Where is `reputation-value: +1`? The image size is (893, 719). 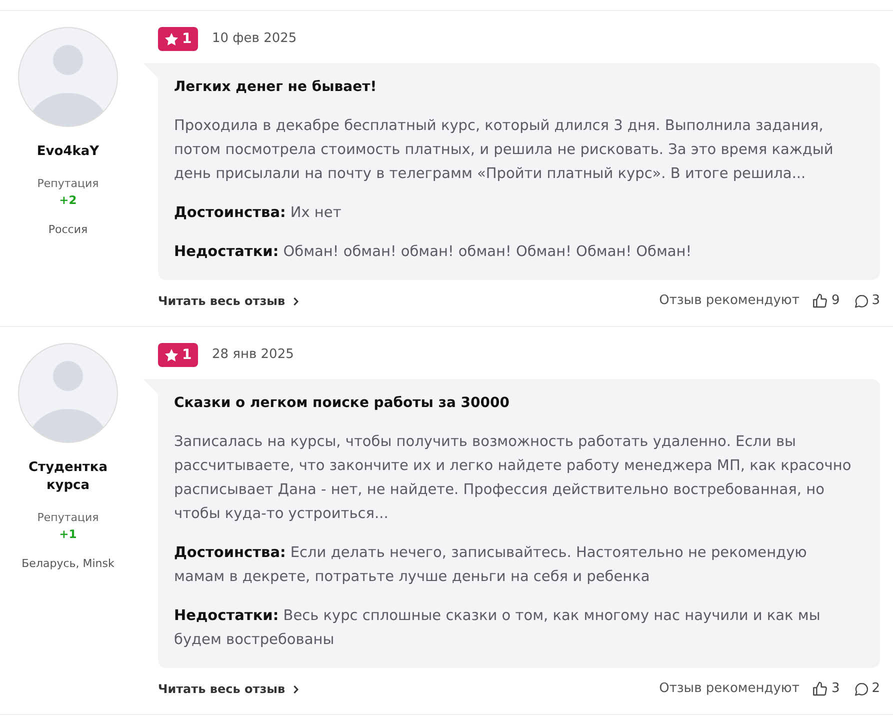 reputation-value: +1 is located at coordinates (68, 534).